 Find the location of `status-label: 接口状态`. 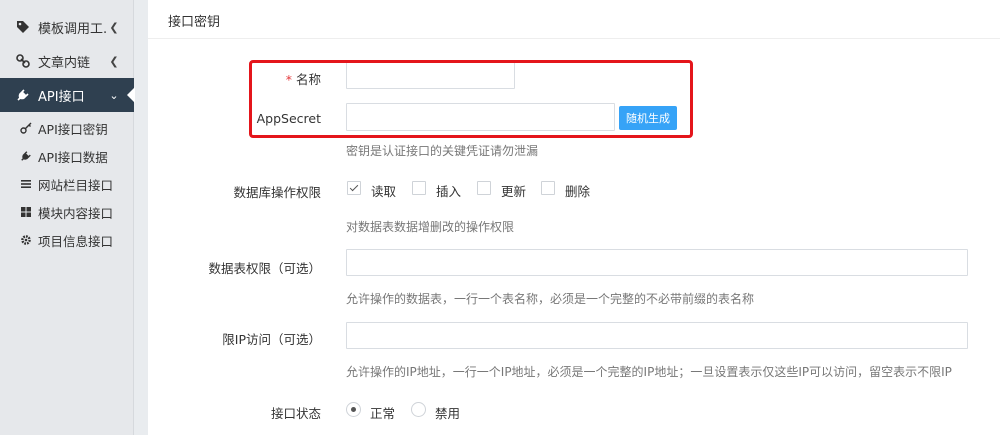

status-label: 接口状态 is located at coordinates (295, 413).